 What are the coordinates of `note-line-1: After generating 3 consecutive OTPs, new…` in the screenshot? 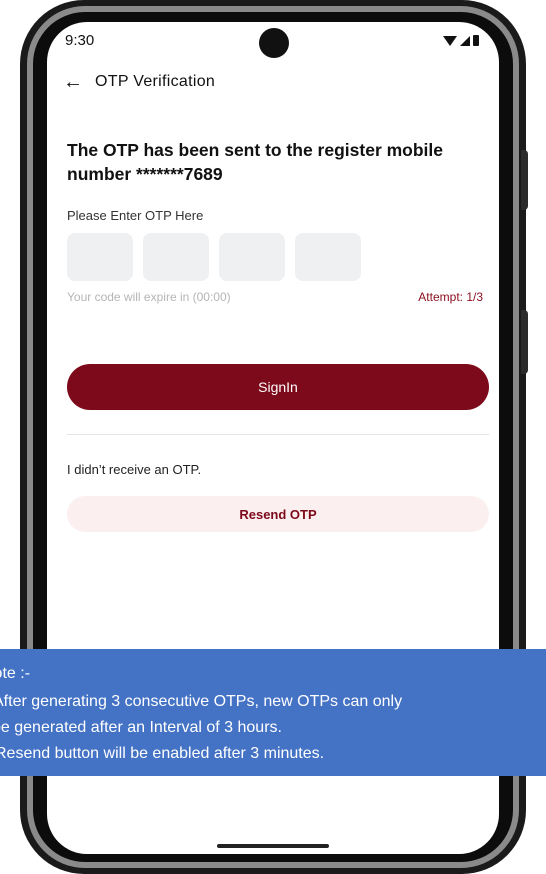 It's located at (201, 701).